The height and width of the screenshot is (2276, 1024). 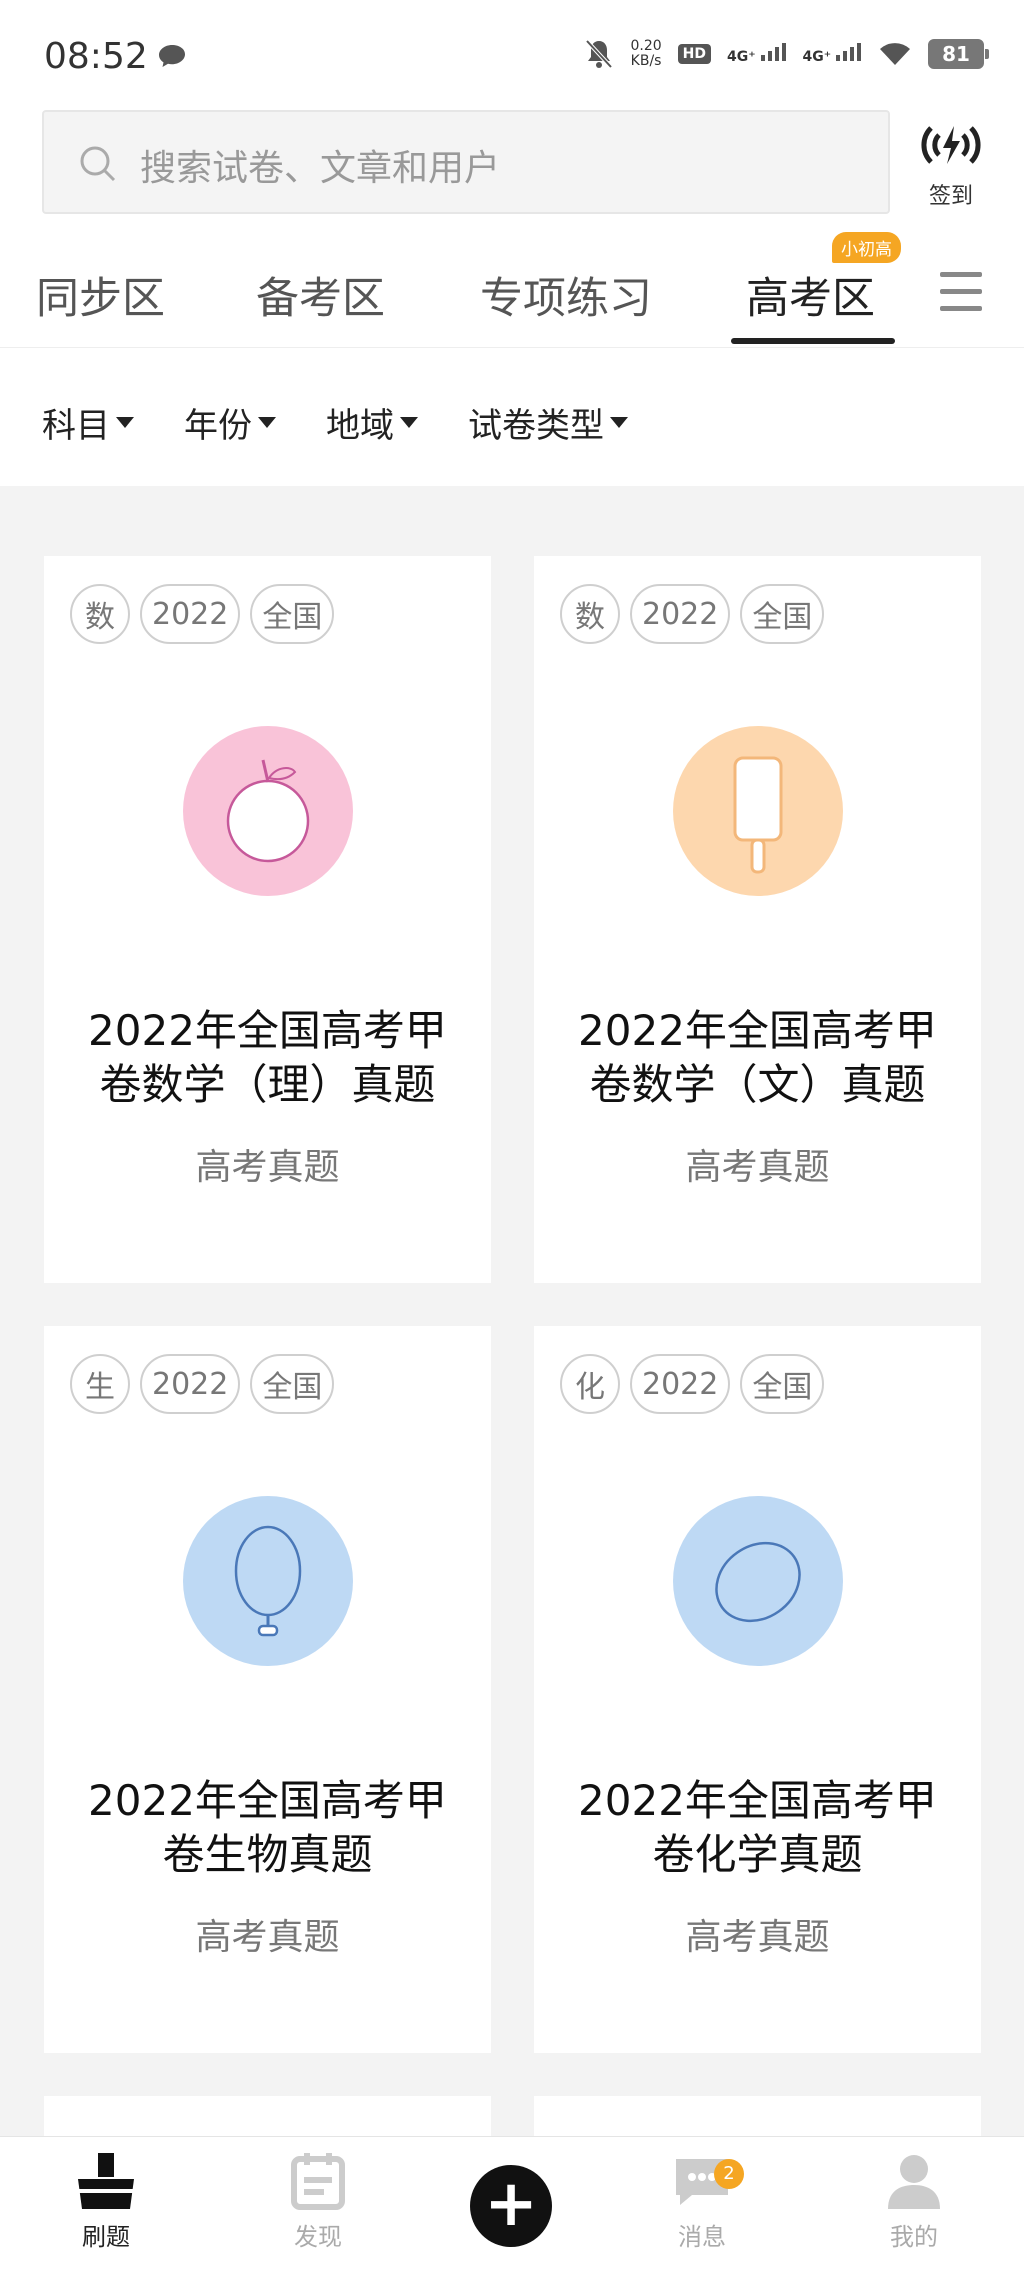 What do you see at coordinates (268, 1581) in the screenshot?
I see `balloon-icon` at bounding box center [268, 1581].